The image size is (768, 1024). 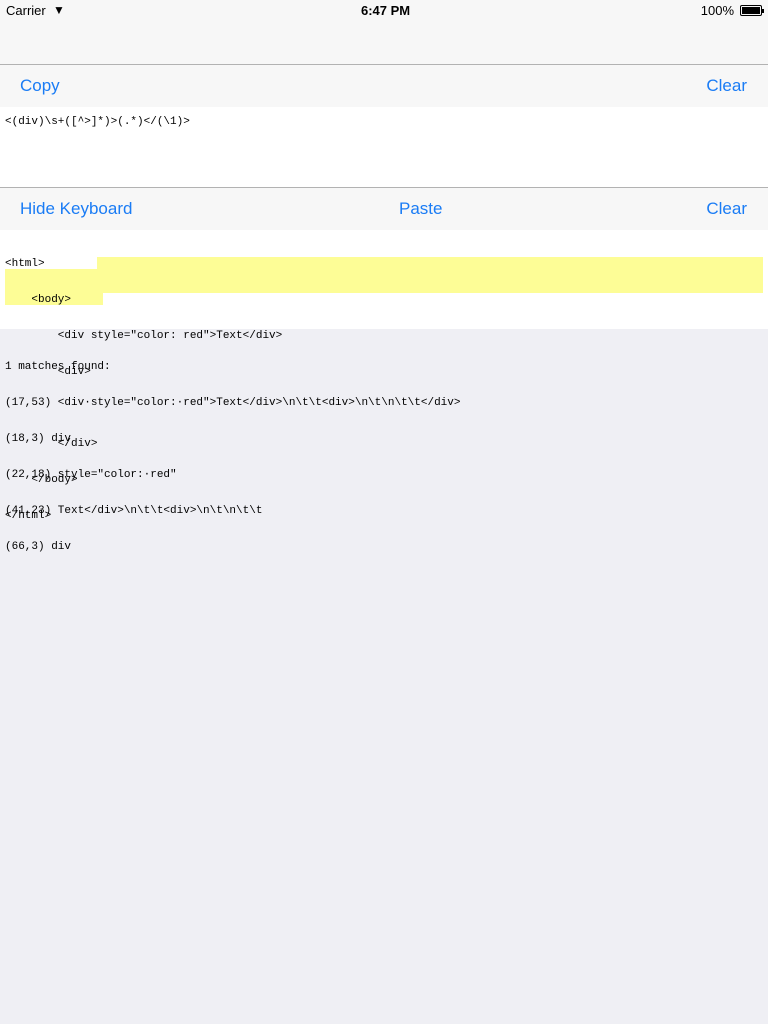 What do you see at coordinates (726, 86) in the screenshot?
I see `clear-regex-button: Clear` at bounding box center [726, 86].